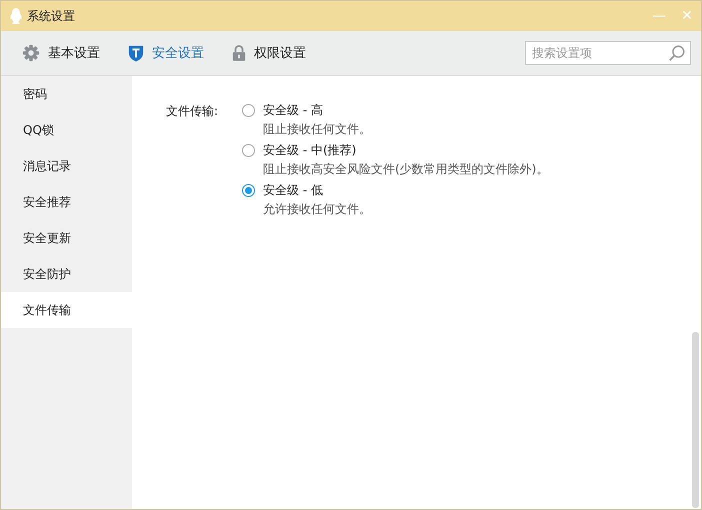 Image resolution: width=702 pixels, height=510 pixels. What do you see at coordinates (293, 190) in the screenshot?
I see `option-label: 安全级 - 低` at bounding box center [293, 190].